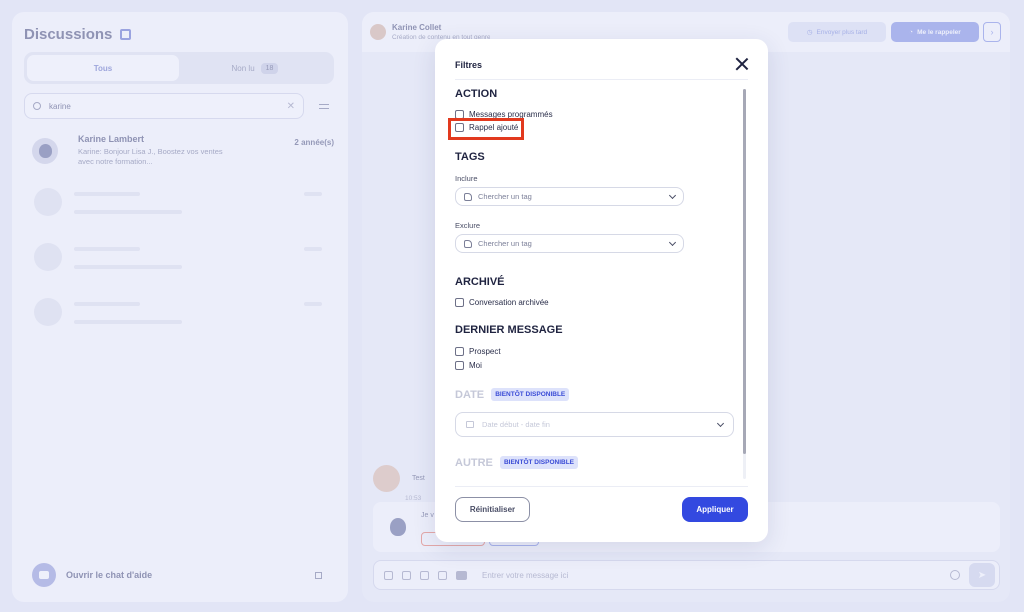 The width and height of the screenshot is (1024, 612). Describe the element at coordinates (686, 575) in the screenshot. I see `message-composer: Entrer votre message ici ➤` at that location.